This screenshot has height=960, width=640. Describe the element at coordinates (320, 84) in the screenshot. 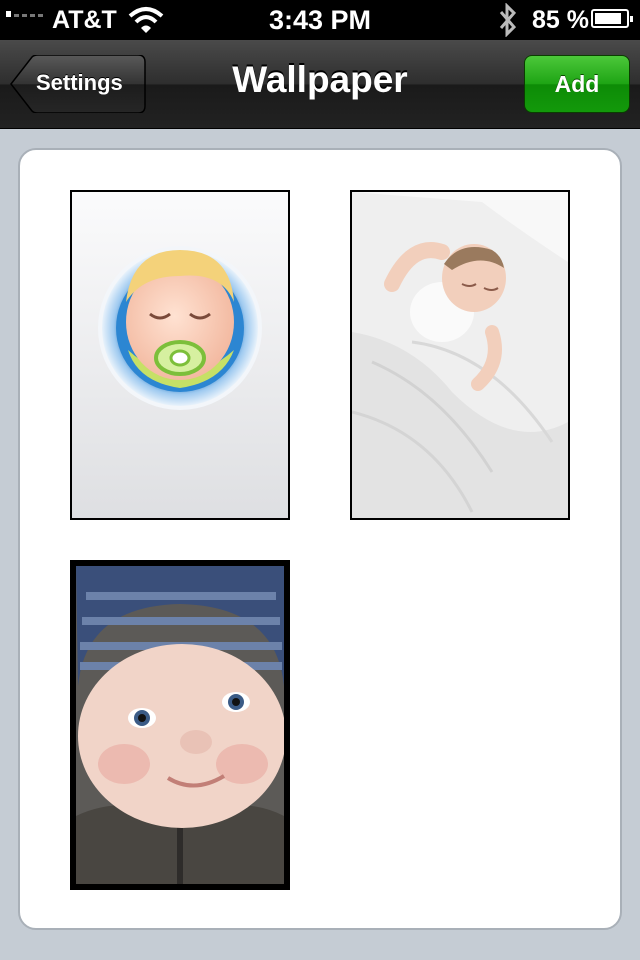

I see `navigation-bar: Settings Wallpaper Add` at that location.